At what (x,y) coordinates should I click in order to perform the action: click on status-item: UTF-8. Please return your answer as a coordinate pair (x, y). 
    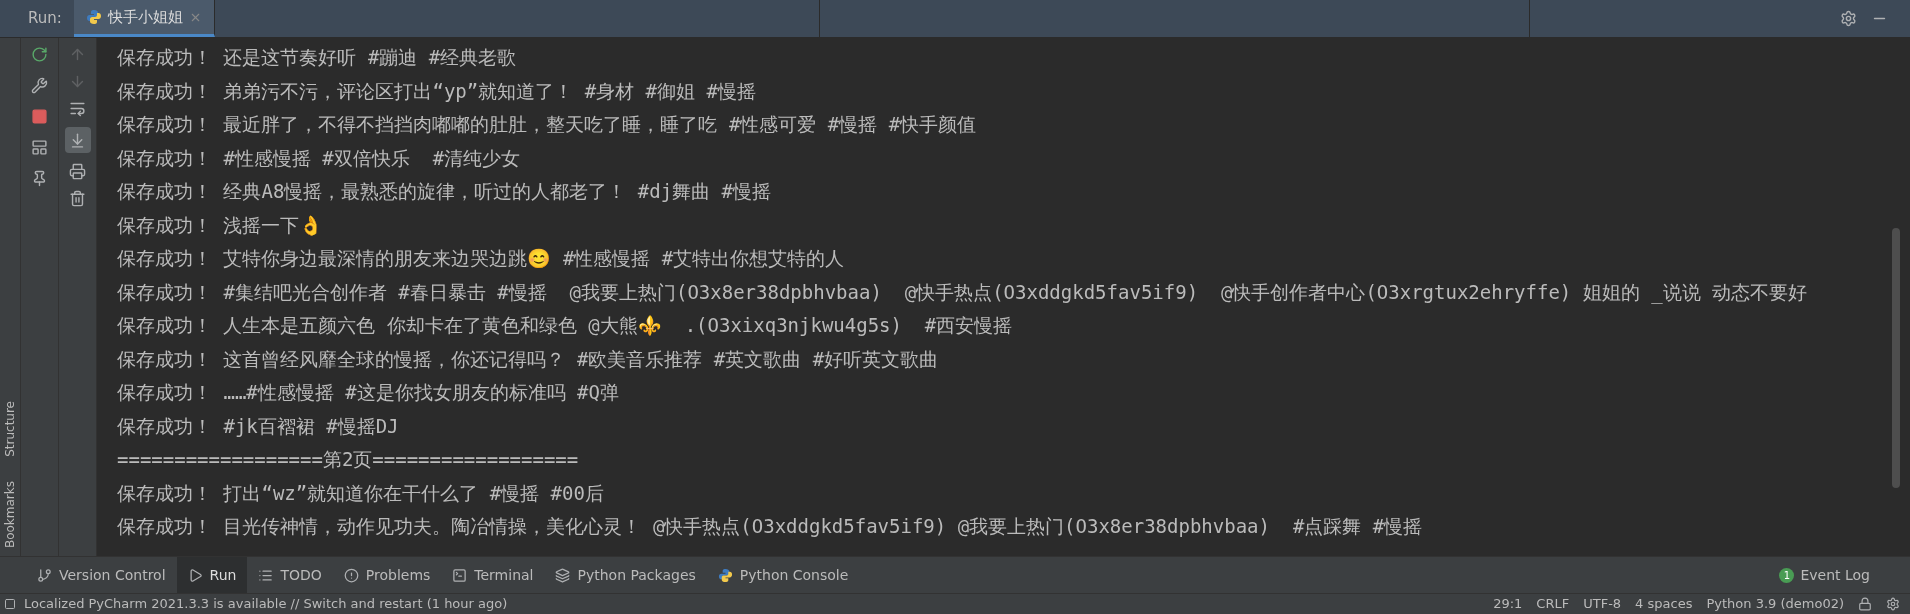
    Looking at the image, I should click on (1602, 604).